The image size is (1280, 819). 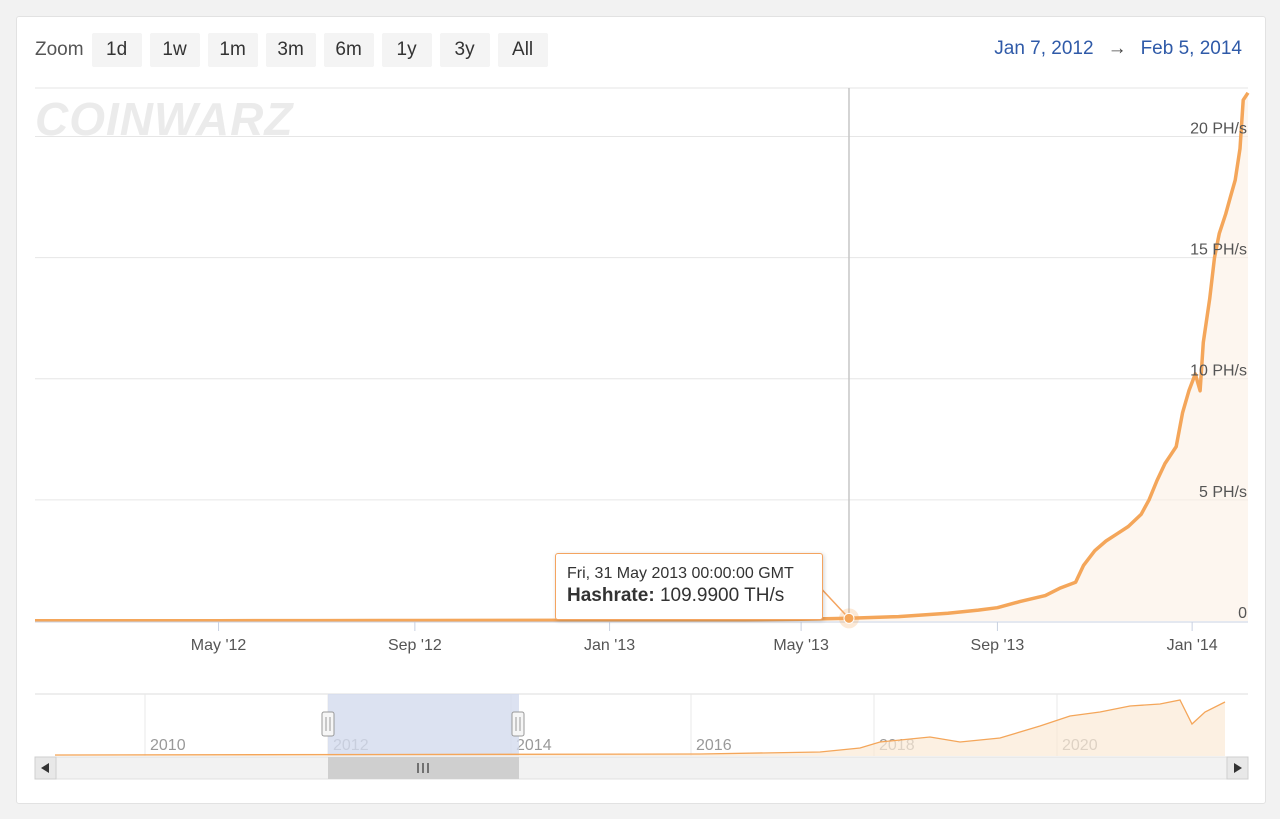 I want to click on zoom-1y-button: 1y, so click(x=406, y=50).